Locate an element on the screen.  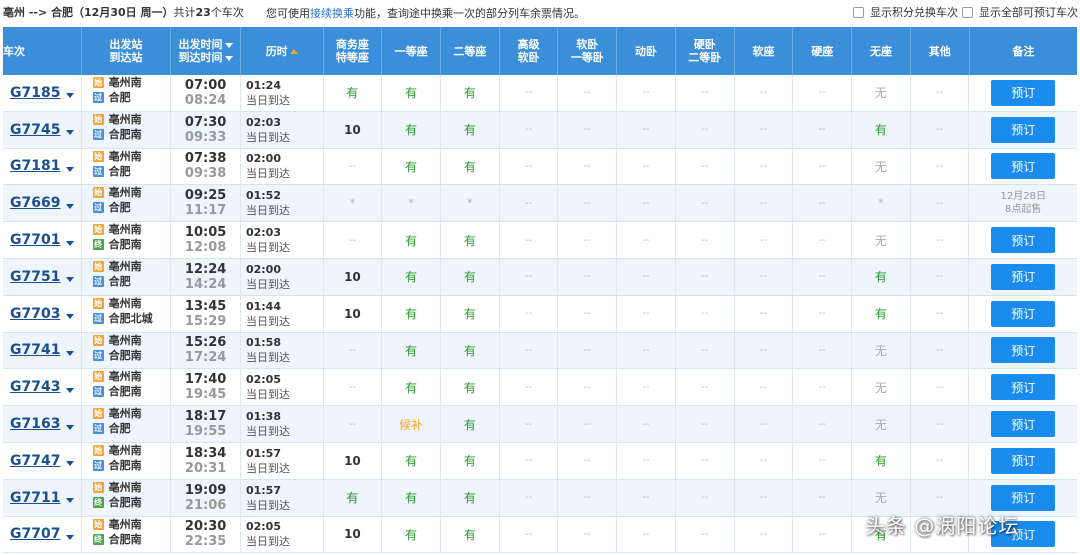
train-number-link: G7751 is located at coordinates (35, 277).